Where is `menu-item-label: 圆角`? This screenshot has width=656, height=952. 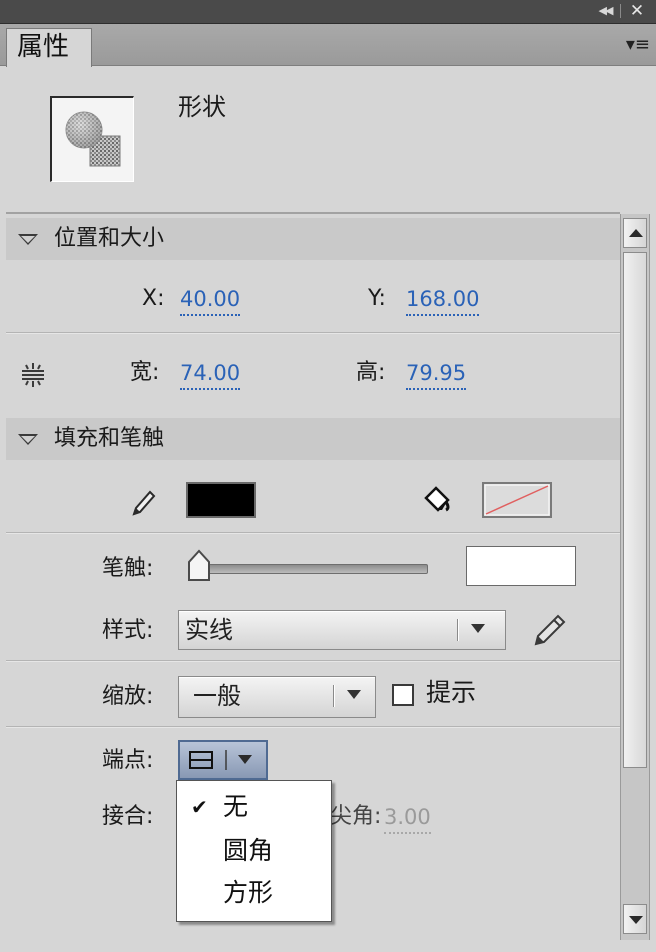
menu-item-label: 圆角 is located at coordinates (248, 850).